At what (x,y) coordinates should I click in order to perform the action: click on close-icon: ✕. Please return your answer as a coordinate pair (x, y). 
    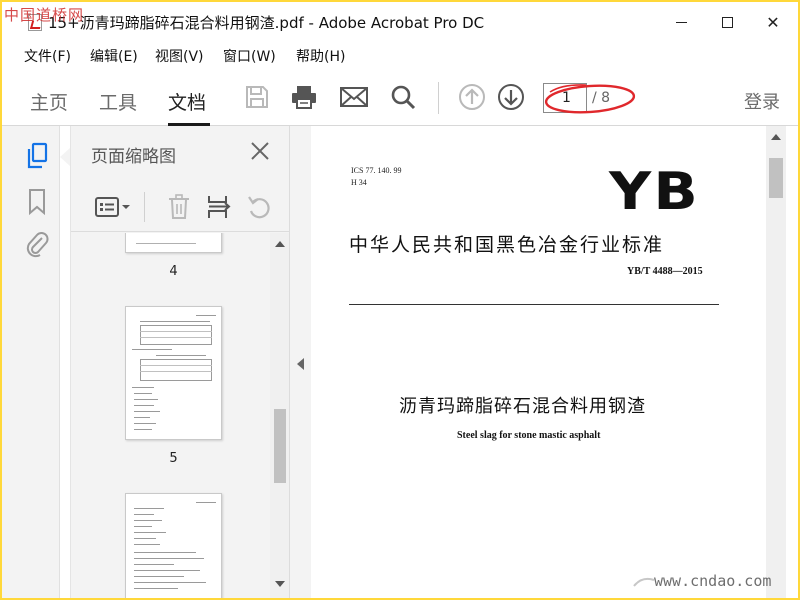
    Looking at the image, I should click on (773, 22).